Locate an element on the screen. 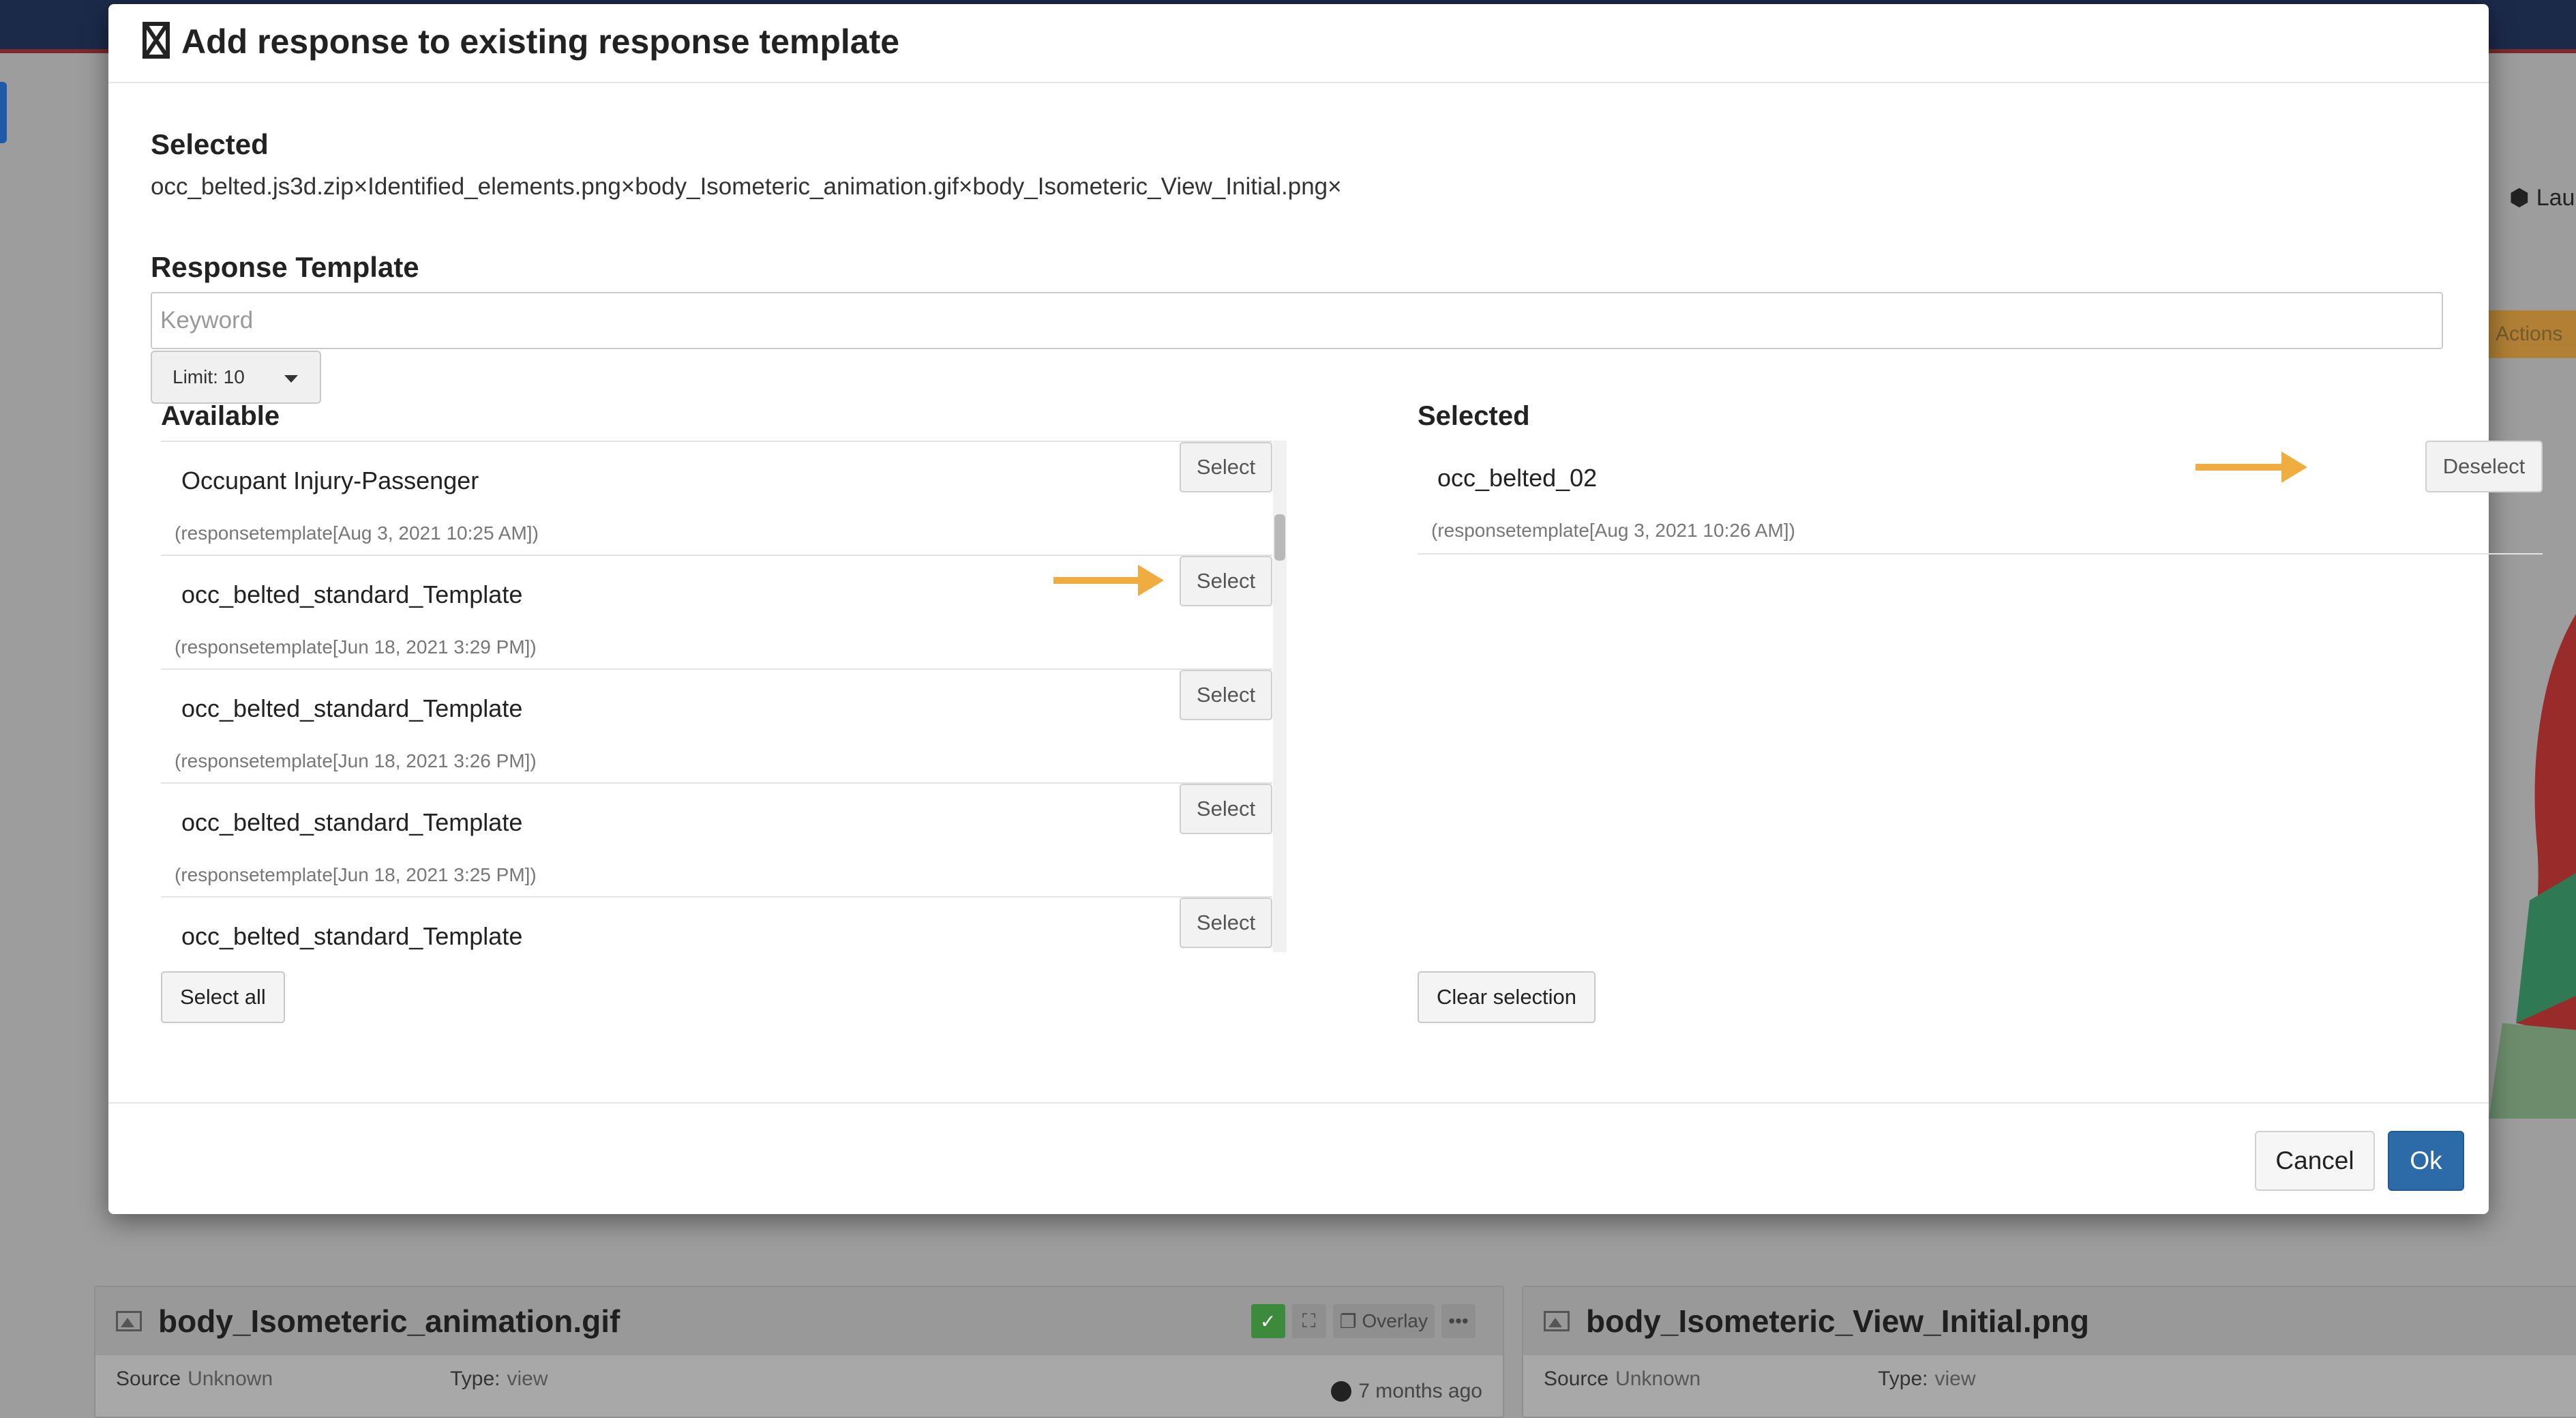 Image resolution: width=2576 pixels, height=1418 pixels. scrollbar-thumb is located at coordinates (1279, 537).